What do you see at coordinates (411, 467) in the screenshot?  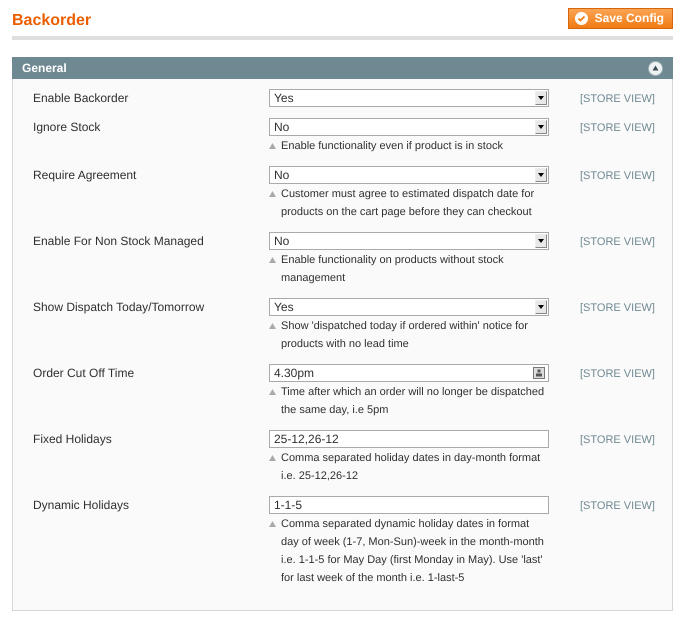 I see `field-note: Comma separated holiday dates in day-month format i.e. 25-12,26-12` at bounding box center [411, 467].